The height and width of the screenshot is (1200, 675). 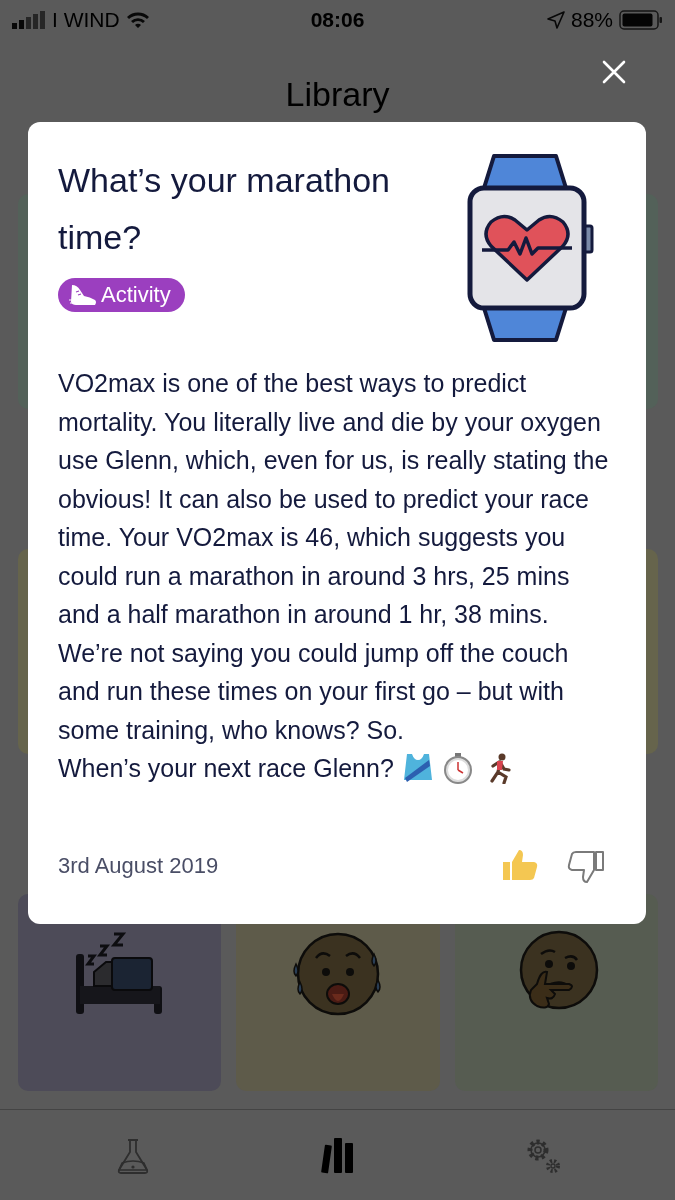 What do you see at coordinates (337, 19) in the screenshot?
I see `clock-time: 08:06` at bounding box center [337, 19].